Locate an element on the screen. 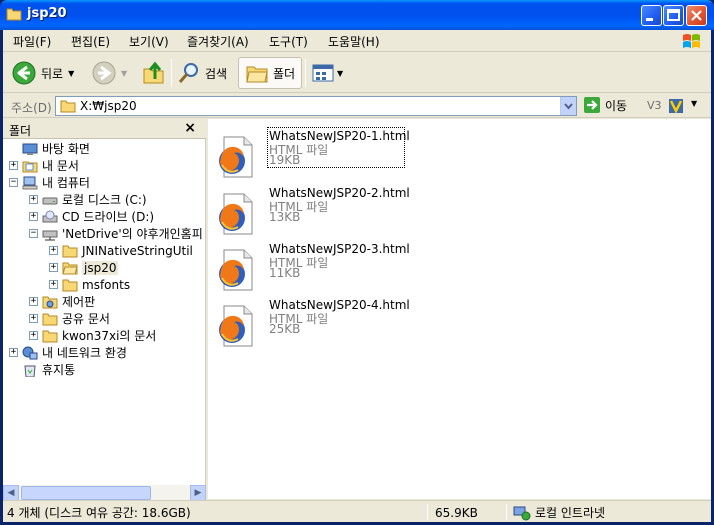 This screenshot has width=714, height=525. tree-item: + msfonts is located at coordinates (89, 284).